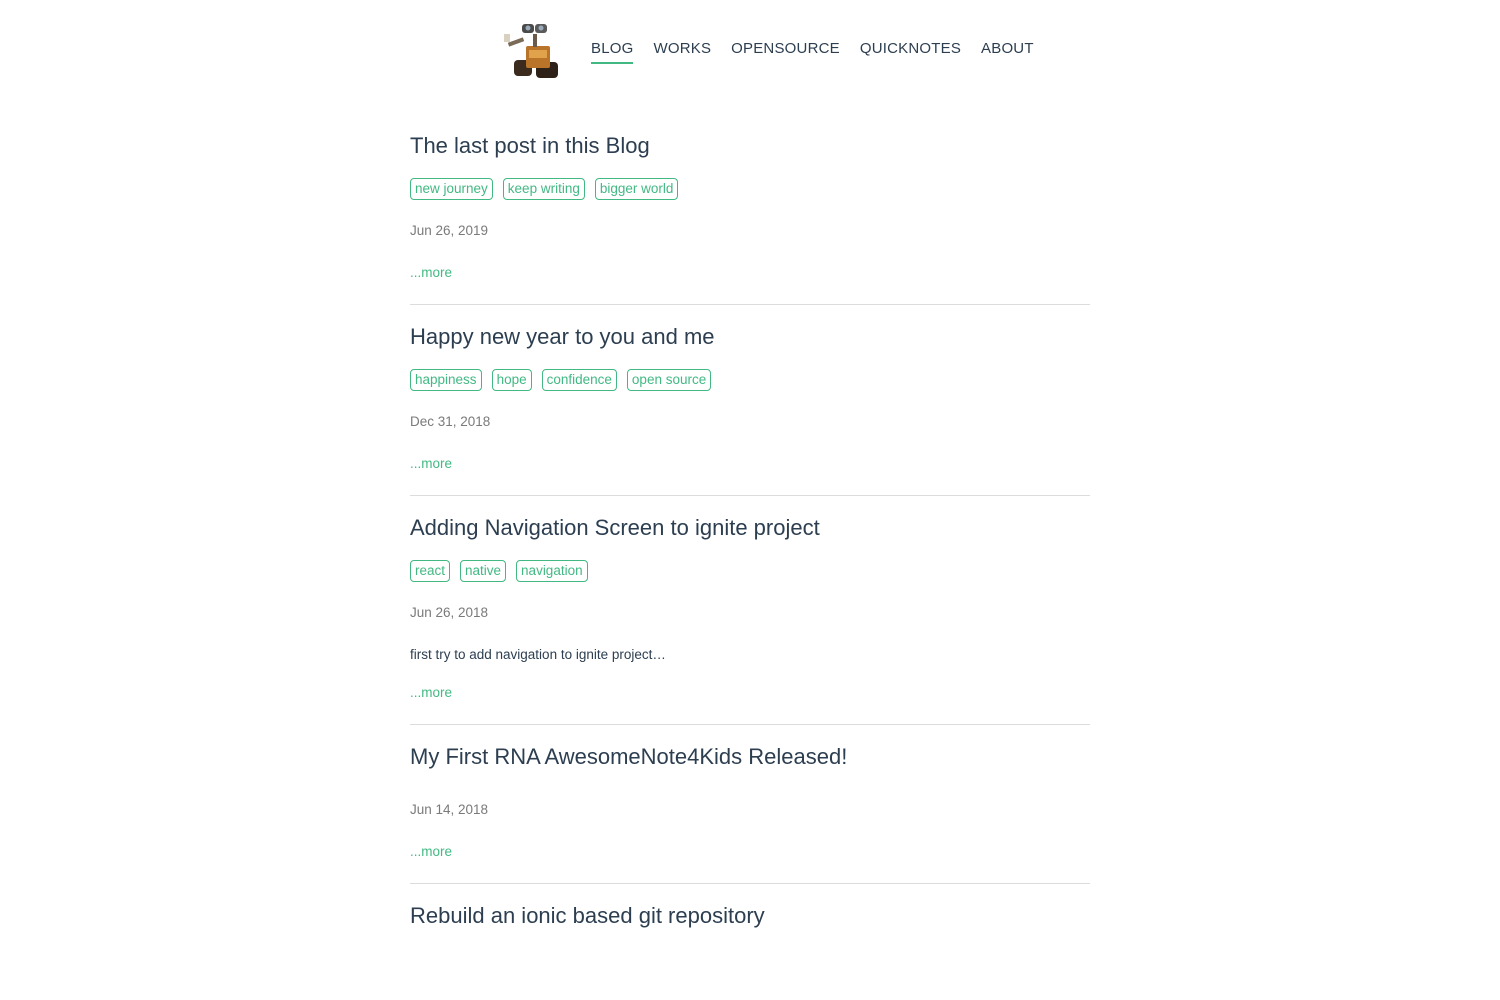  What do you see at coordinates (750, 380) in the screenshot?
I see `tag-list: happiness hope confidence open source` at bounding box center [750, 380].